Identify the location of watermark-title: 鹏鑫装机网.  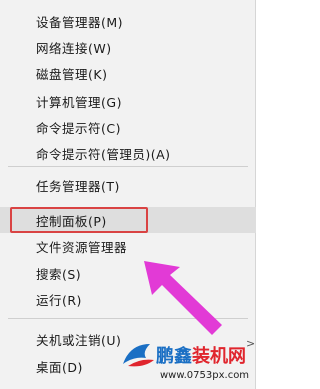
(201, 355).